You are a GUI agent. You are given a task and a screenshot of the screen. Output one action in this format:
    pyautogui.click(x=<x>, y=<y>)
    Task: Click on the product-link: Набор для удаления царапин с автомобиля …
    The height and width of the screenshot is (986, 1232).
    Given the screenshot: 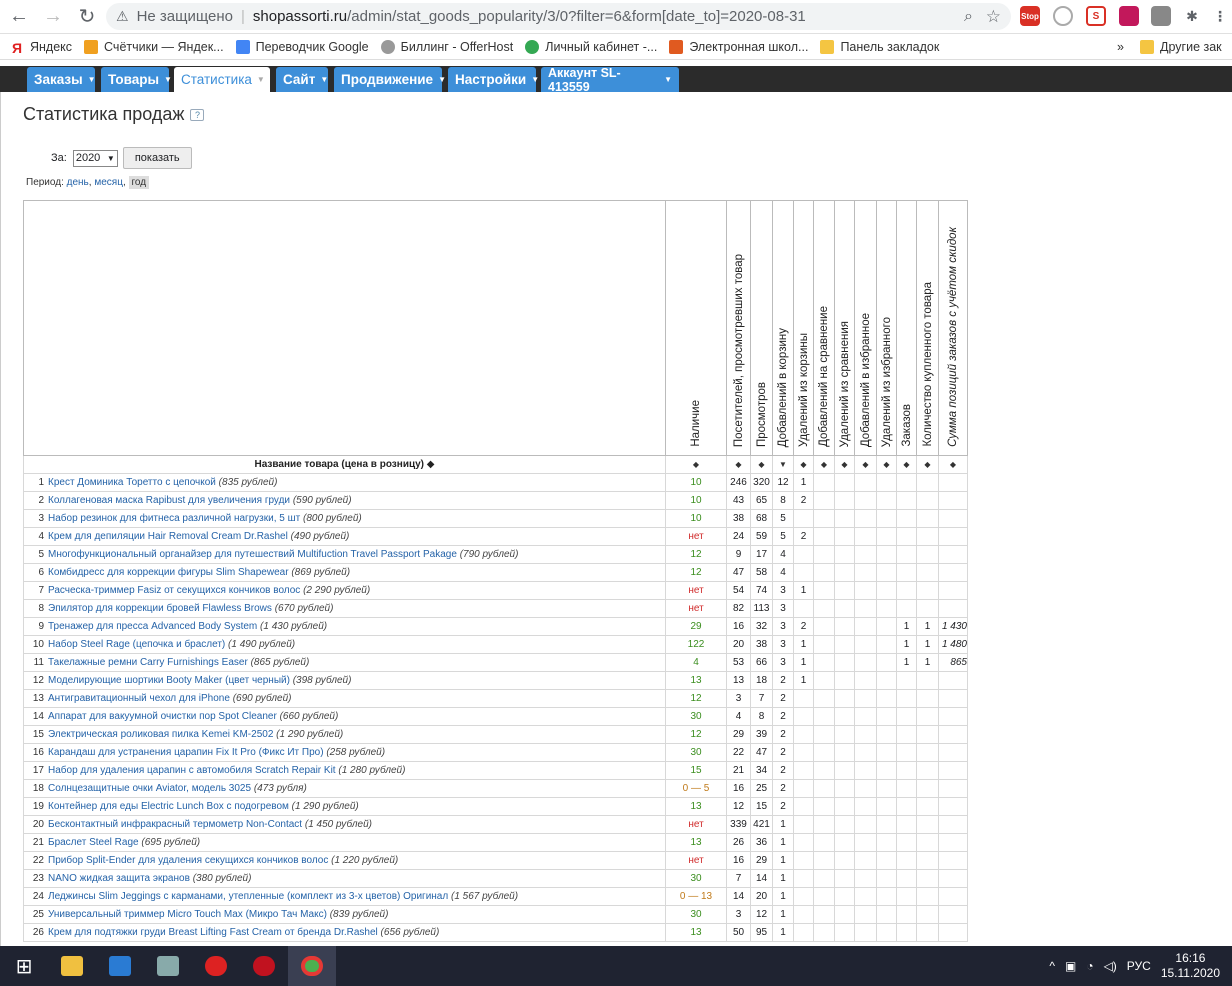 What is the action you would take?
    pyautogui.click(x=192, y=770)
    